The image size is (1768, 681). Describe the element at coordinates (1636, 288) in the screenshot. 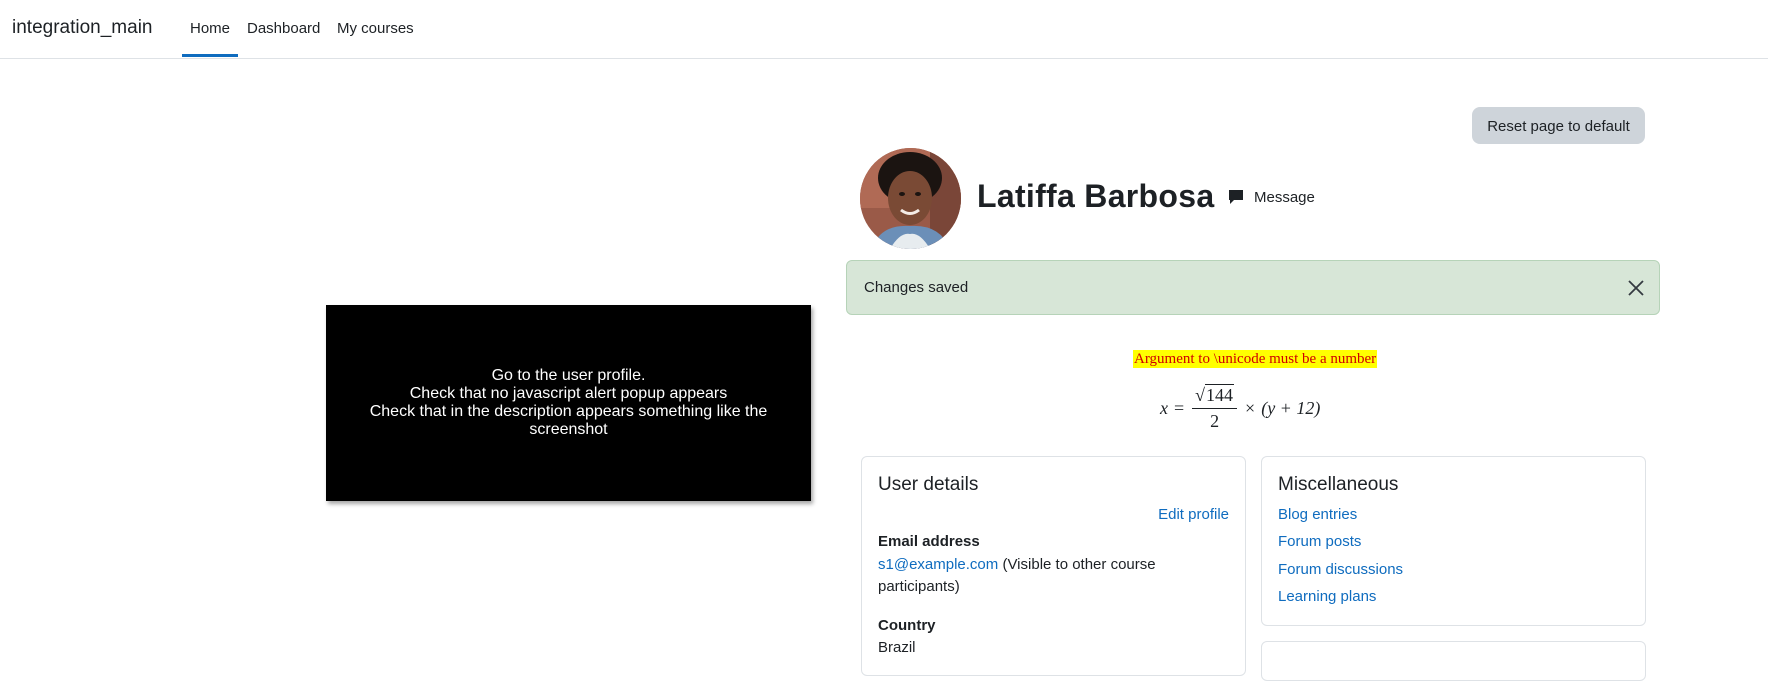

I see `close-icon` at that location.